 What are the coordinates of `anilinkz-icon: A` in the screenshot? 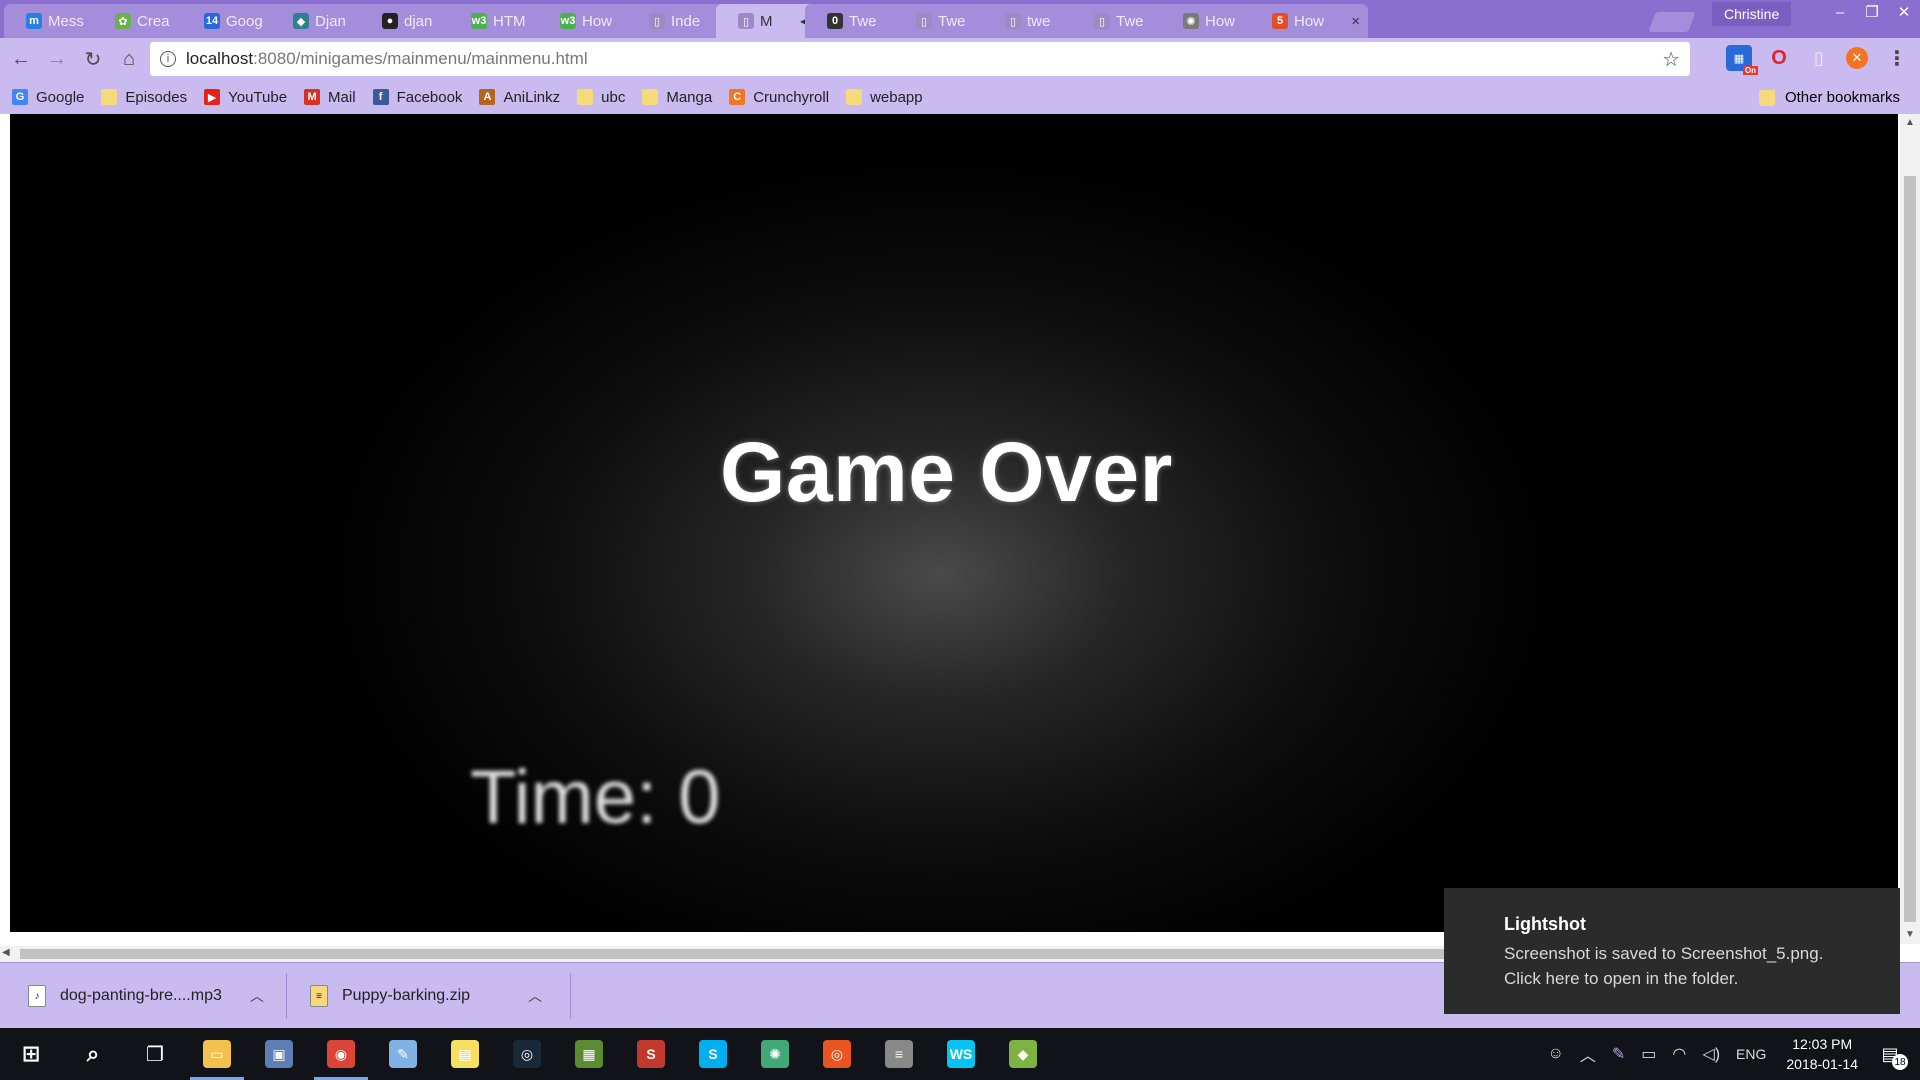 It's located at (487, 97).